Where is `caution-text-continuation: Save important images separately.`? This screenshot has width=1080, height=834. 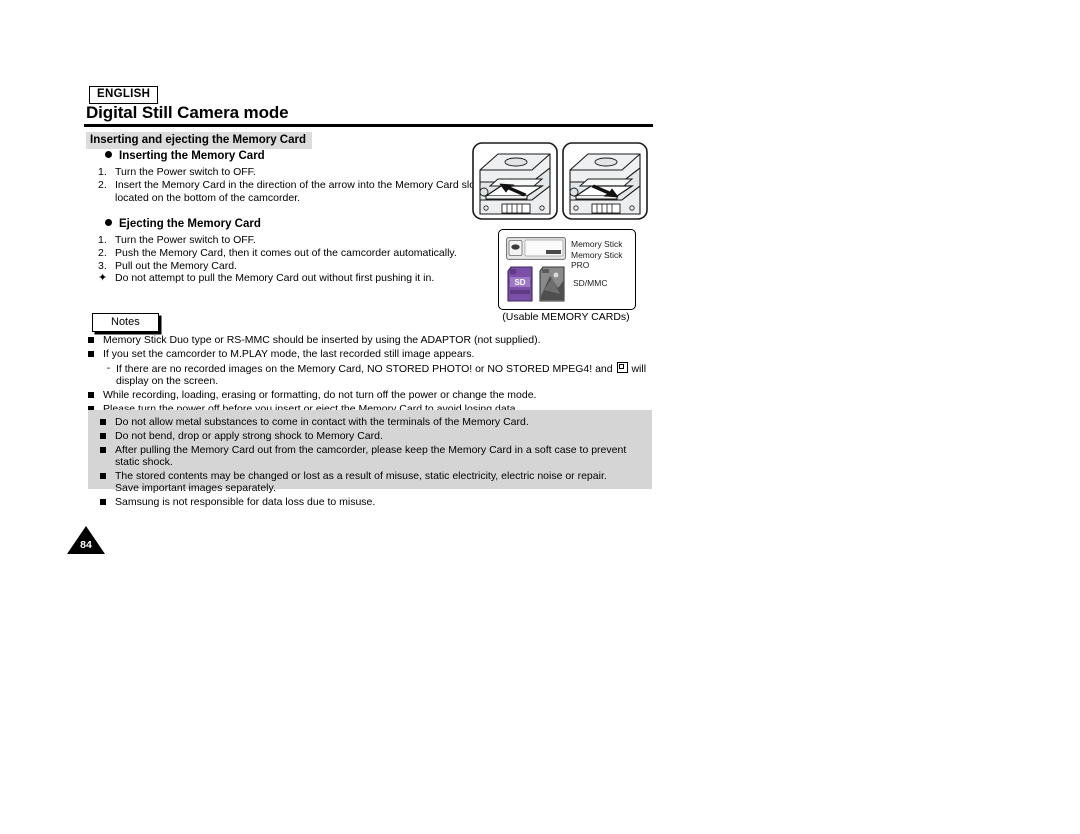 caution-text-continuation: Save important images separately. is located at coordinates (195, 488).